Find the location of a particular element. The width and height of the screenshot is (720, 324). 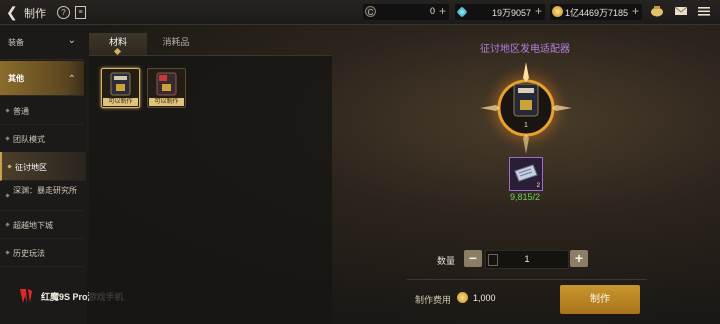

chevron-down-icon: ⌄ is located at coordinates (71, 40).